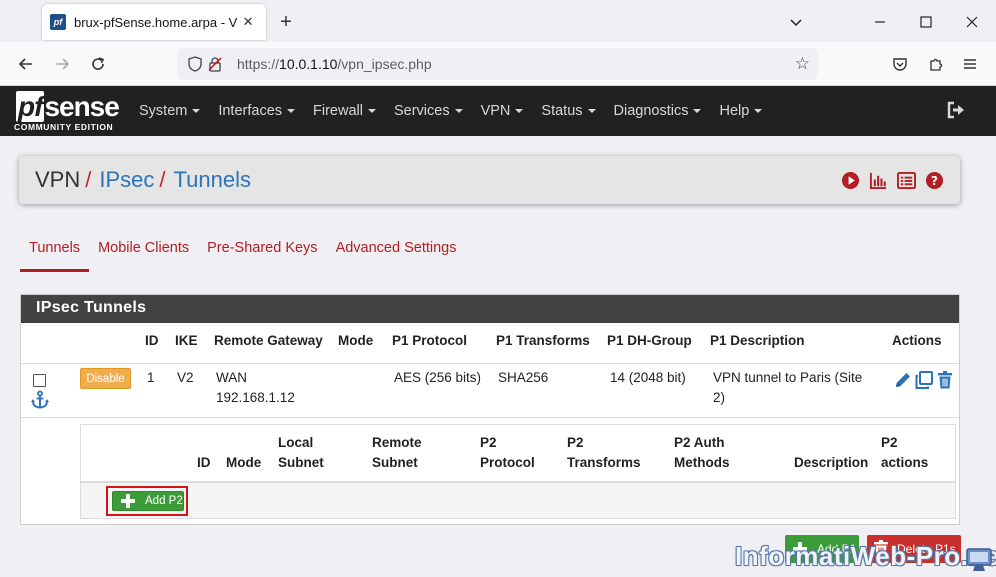 Image resolution: width=996 pixels, height=577 pixels. I want to click on menu-help: Help, so click(740, 111).